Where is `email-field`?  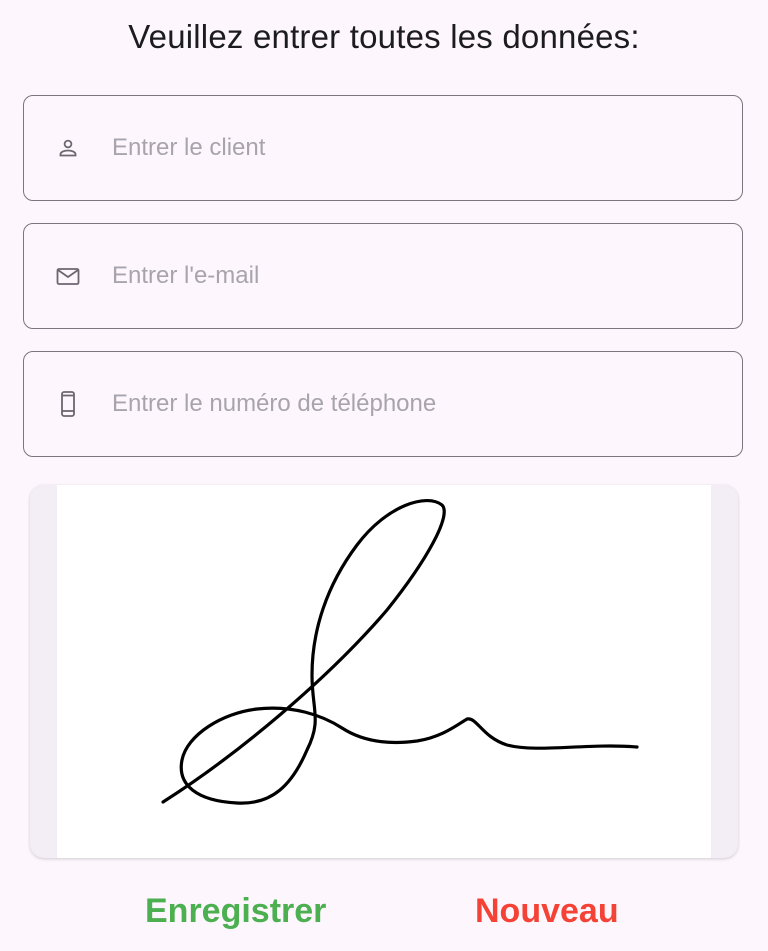
email-field is located at coordinates (383, 276).